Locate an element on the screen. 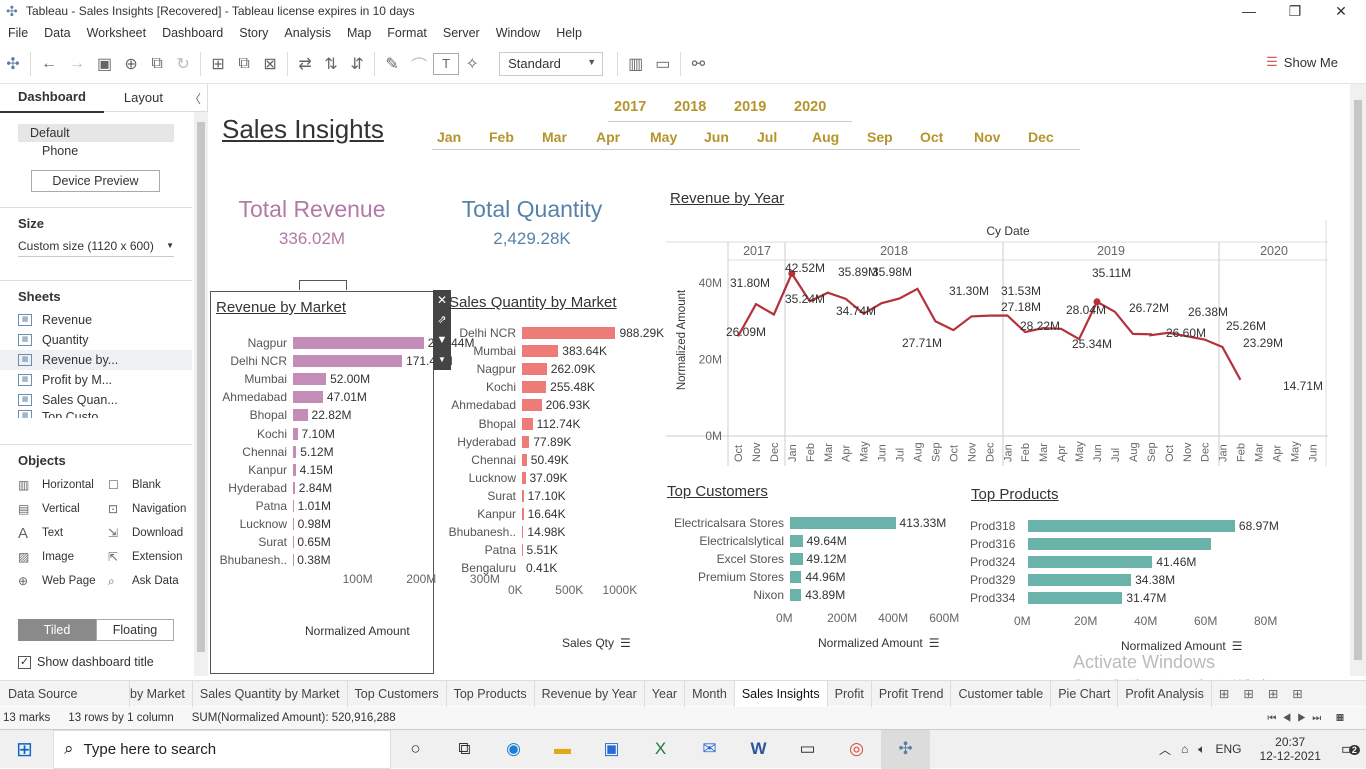 The image size is (1366, 769). menu-map: Map is located at coordinates (359, 33).